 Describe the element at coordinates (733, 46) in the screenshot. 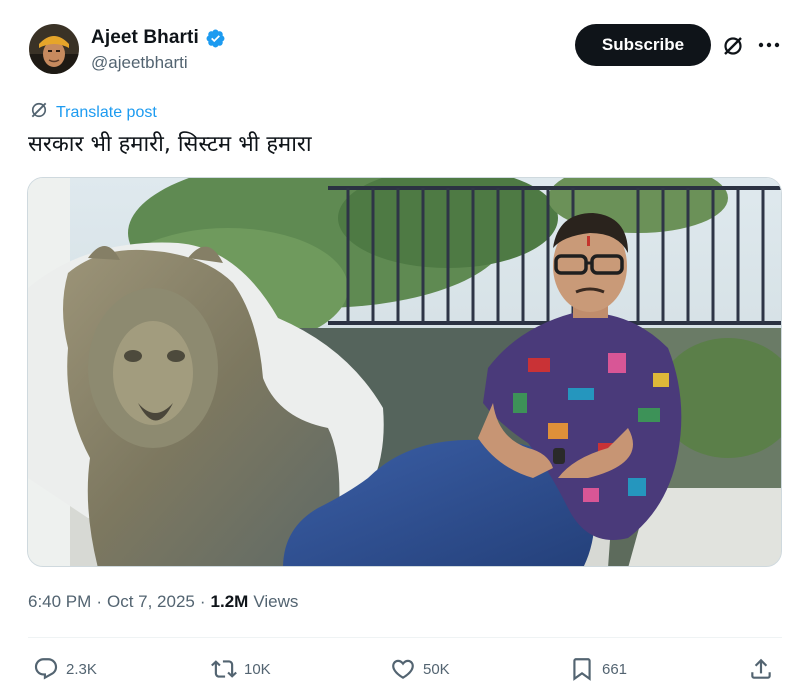

I see `grok-icon` at that location.